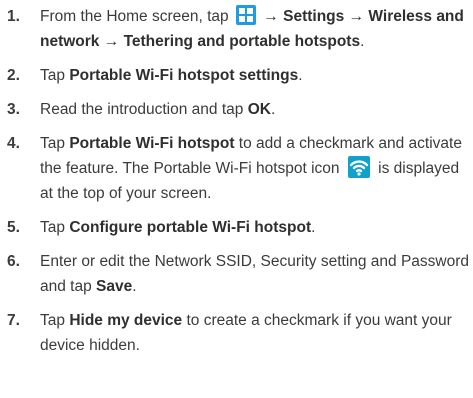 This screenshot has height=398, width=473. Describe the element at coordinates (152, 143) in the screenshot. I see `step-4-bold: Portable Wi-Fi hotspot` at that location.